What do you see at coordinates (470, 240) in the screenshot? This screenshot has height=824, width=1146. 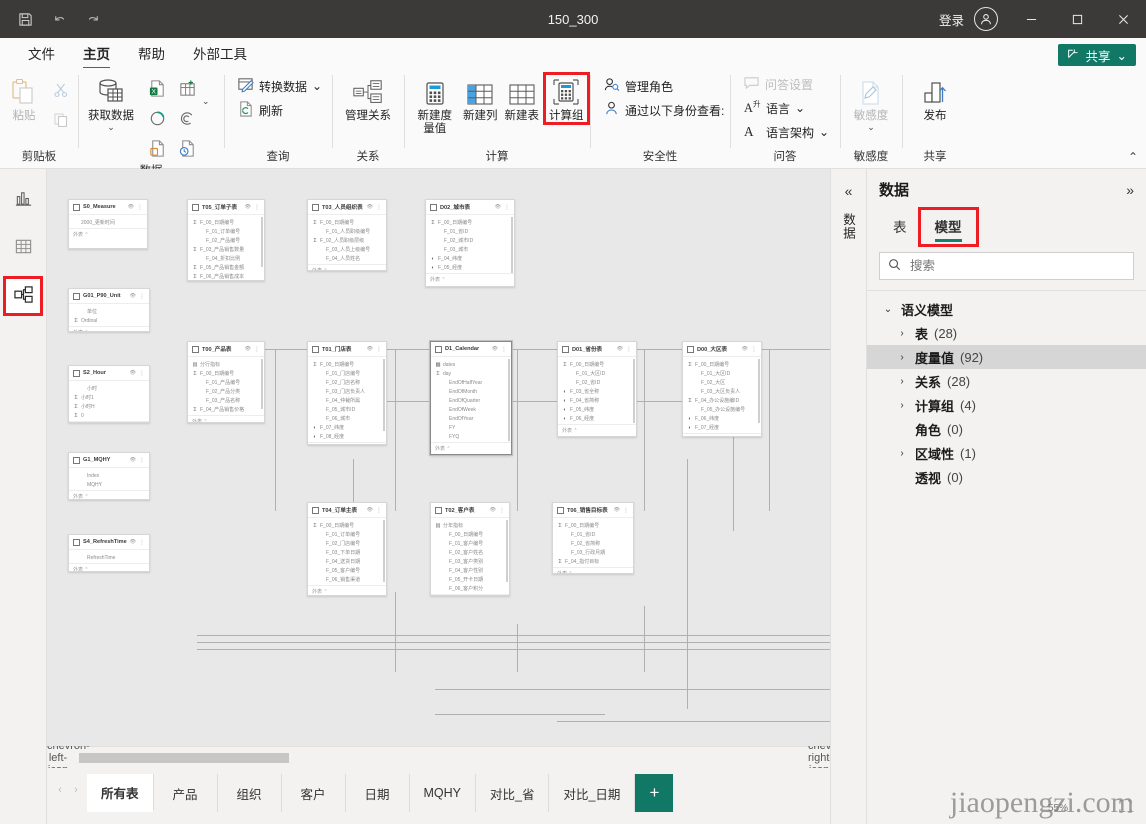 I see `model-field-row: F_02_城市ID` at bounding box center [470, 240].